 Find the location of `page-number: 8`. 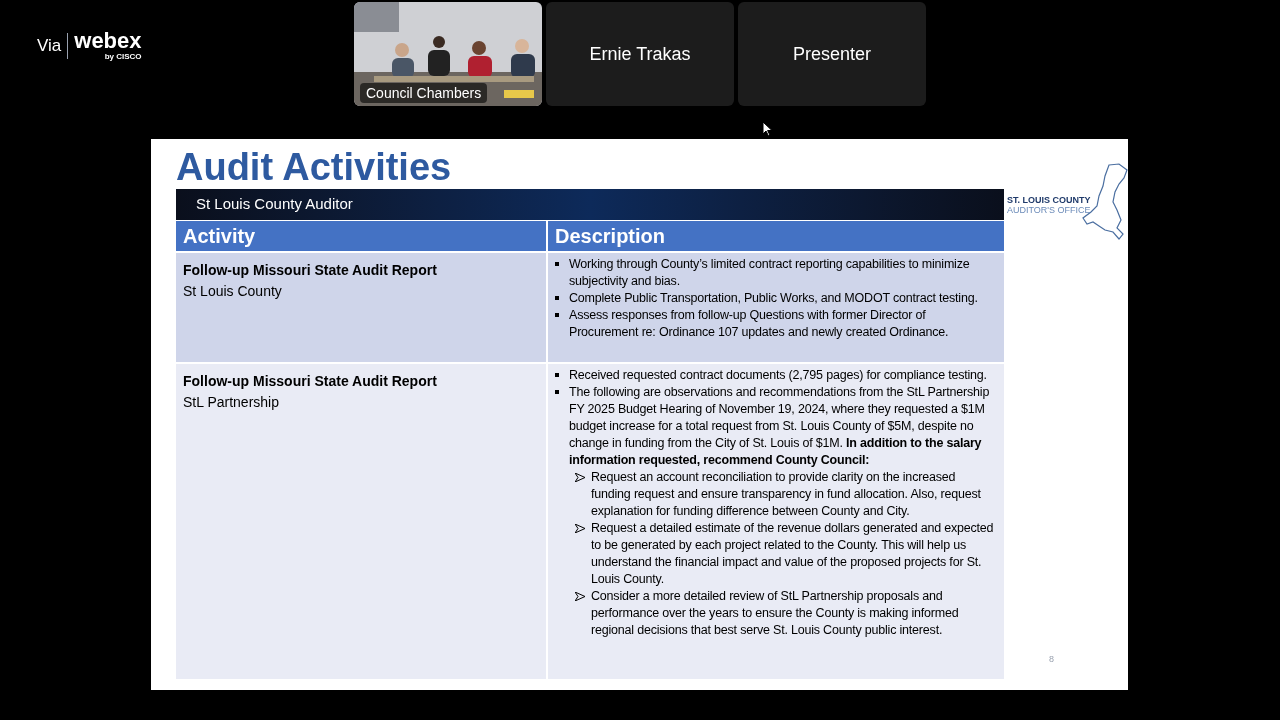

page-number: 8 is located at coordinates (1051, 659).